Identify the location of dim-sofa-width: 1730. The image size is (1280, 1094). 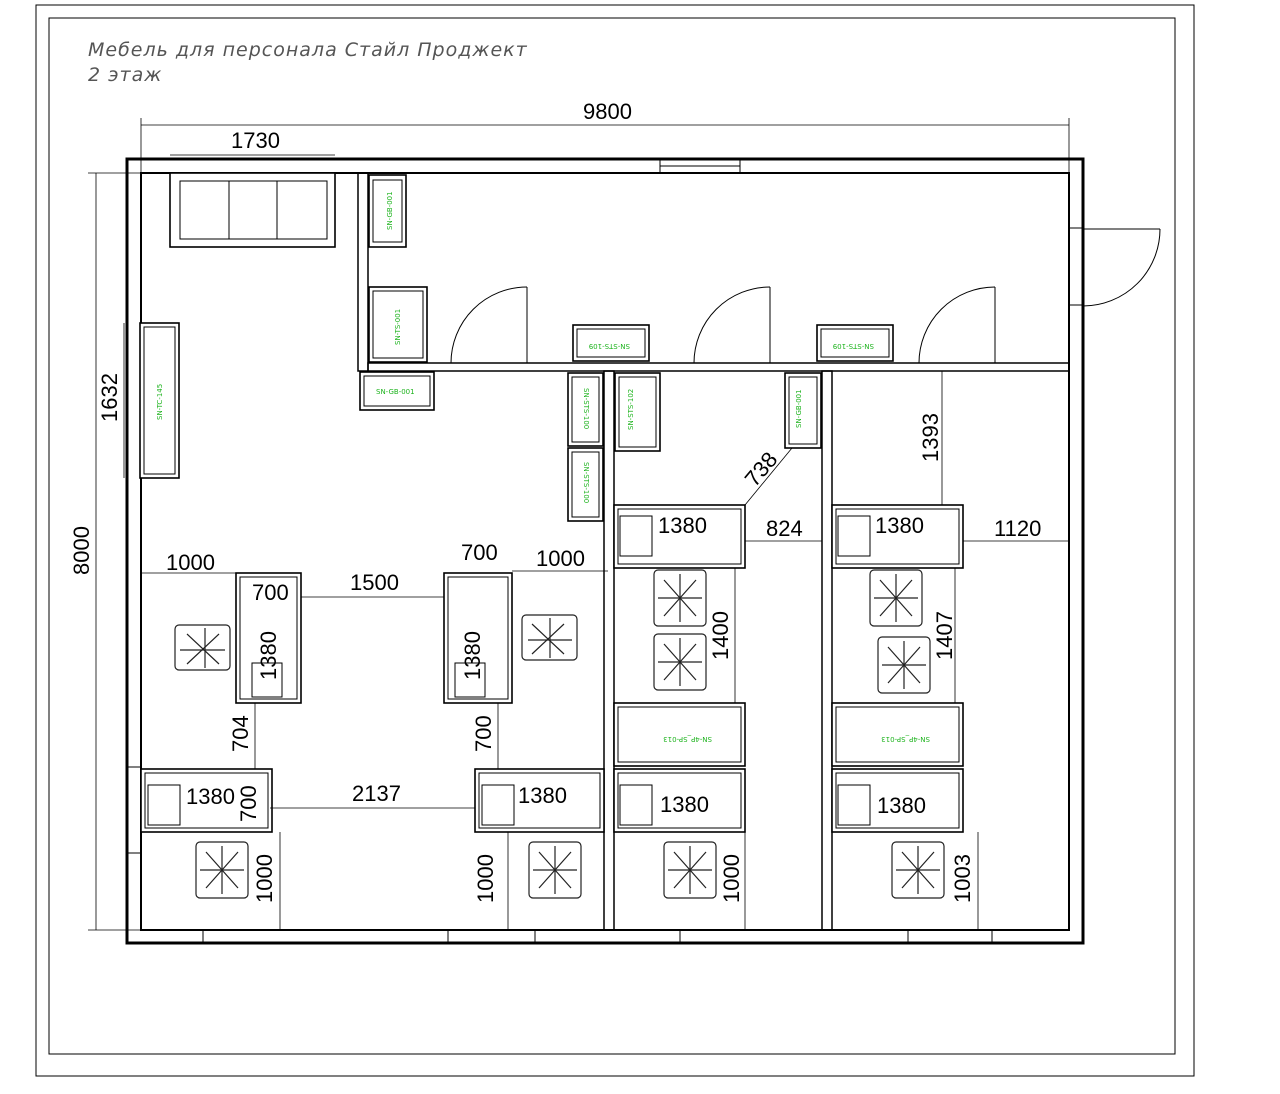
(255, 140).